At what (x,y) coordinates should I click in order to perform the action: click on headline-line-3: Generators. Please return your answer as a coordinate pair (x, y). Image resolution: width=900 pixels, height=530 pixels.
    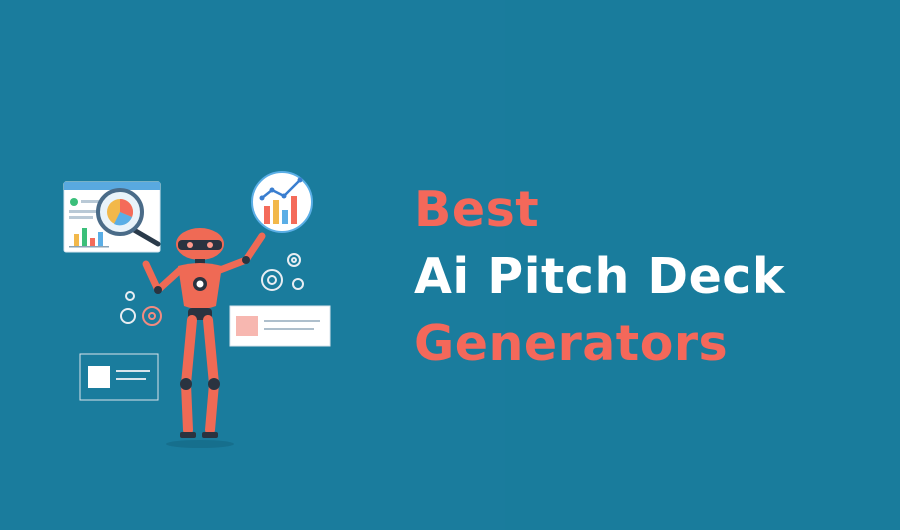
    Looking at the image, I should click on (571, 343).